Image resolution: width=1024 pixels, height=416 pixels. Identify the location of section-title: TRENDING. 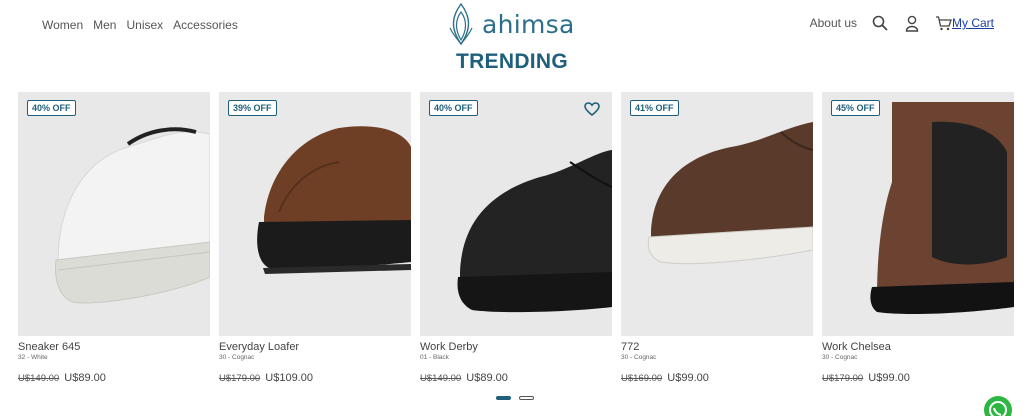
(512, 61).